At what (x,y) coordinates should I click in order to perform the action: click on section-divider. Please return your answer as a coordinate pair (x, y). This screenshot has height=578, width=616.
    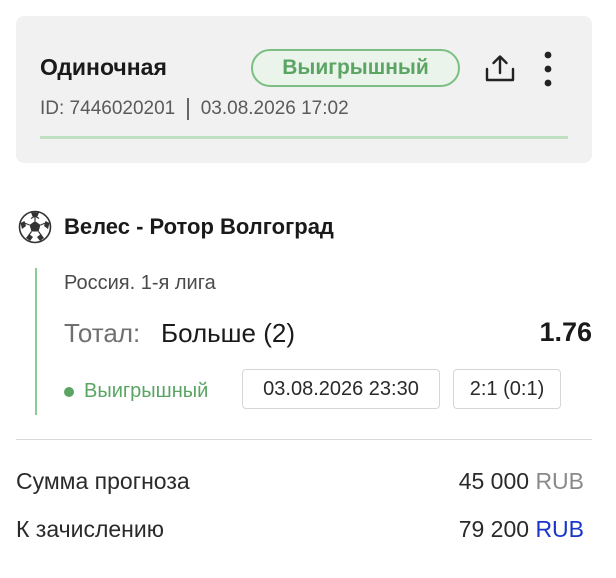
    Looking at the image, I should click on (304, 439).